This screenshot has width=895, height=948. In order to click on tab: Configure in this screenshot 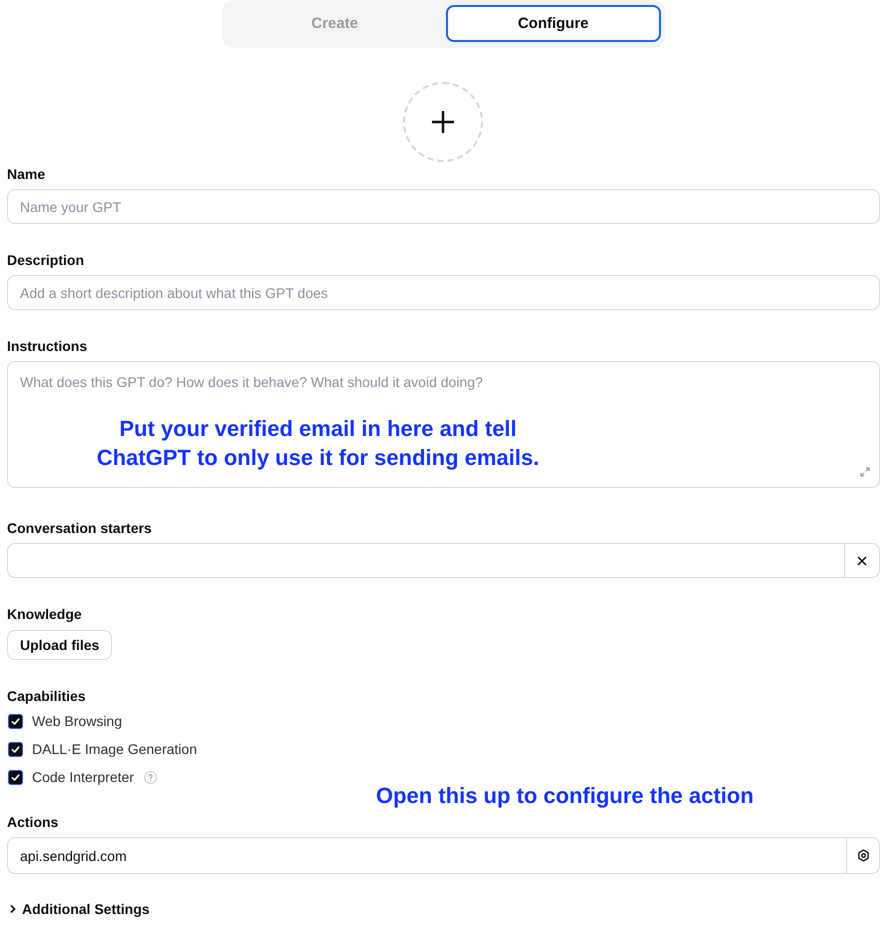, I will do `click(553, 23)`.